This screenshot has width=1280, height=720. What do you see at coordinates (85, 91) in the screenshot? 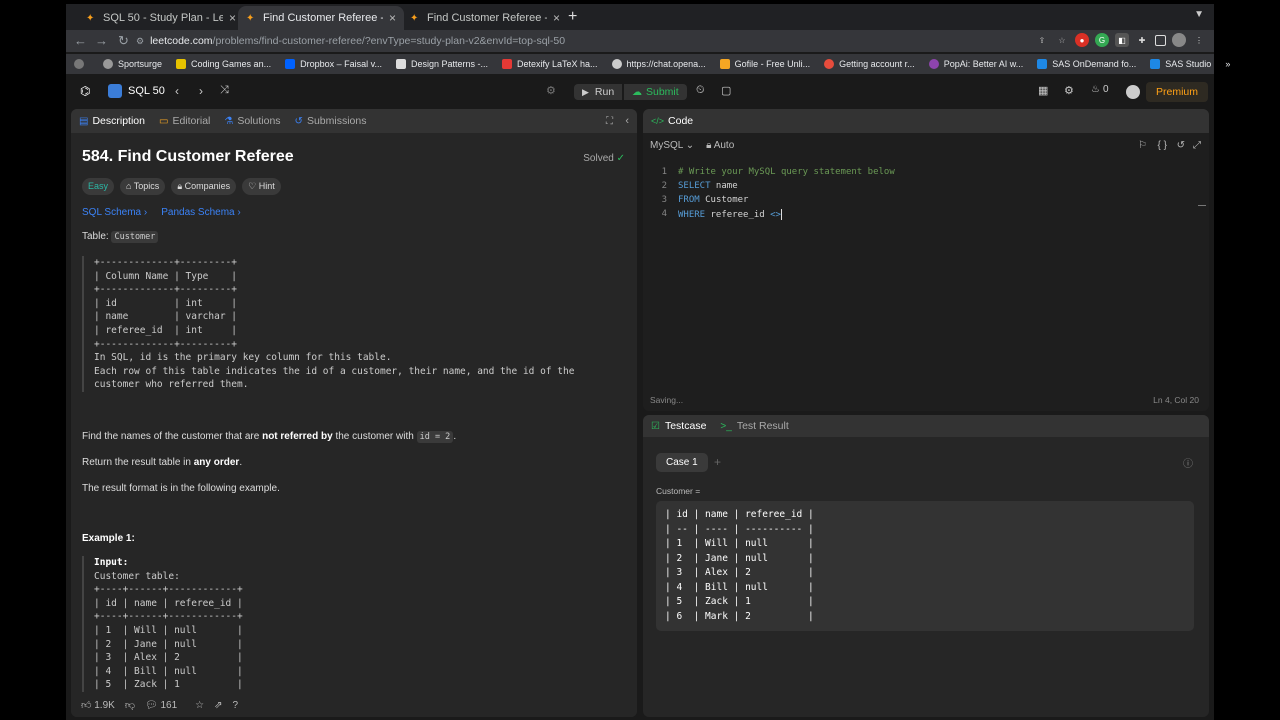
I see `leetcode-logo-icon: ⌬` at bounding box center [85, 91].